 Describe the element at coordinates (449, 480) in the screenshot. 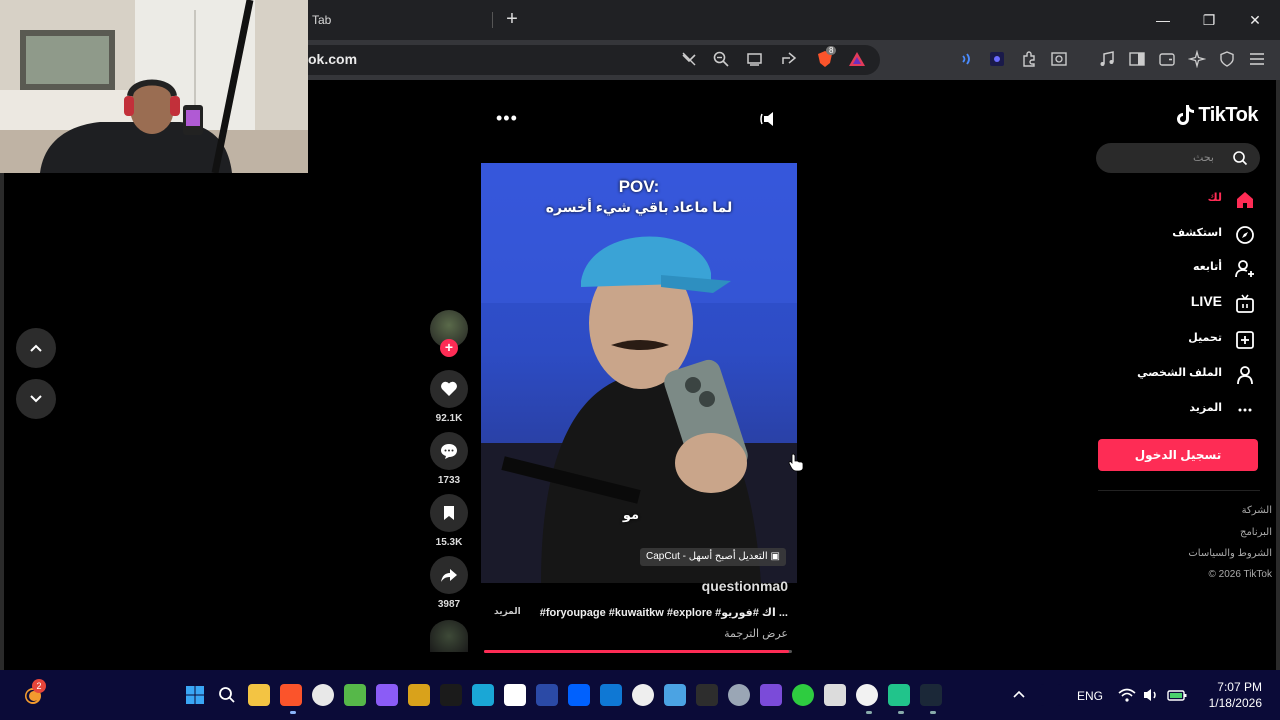

I see `comment-count: 1733` at that location.